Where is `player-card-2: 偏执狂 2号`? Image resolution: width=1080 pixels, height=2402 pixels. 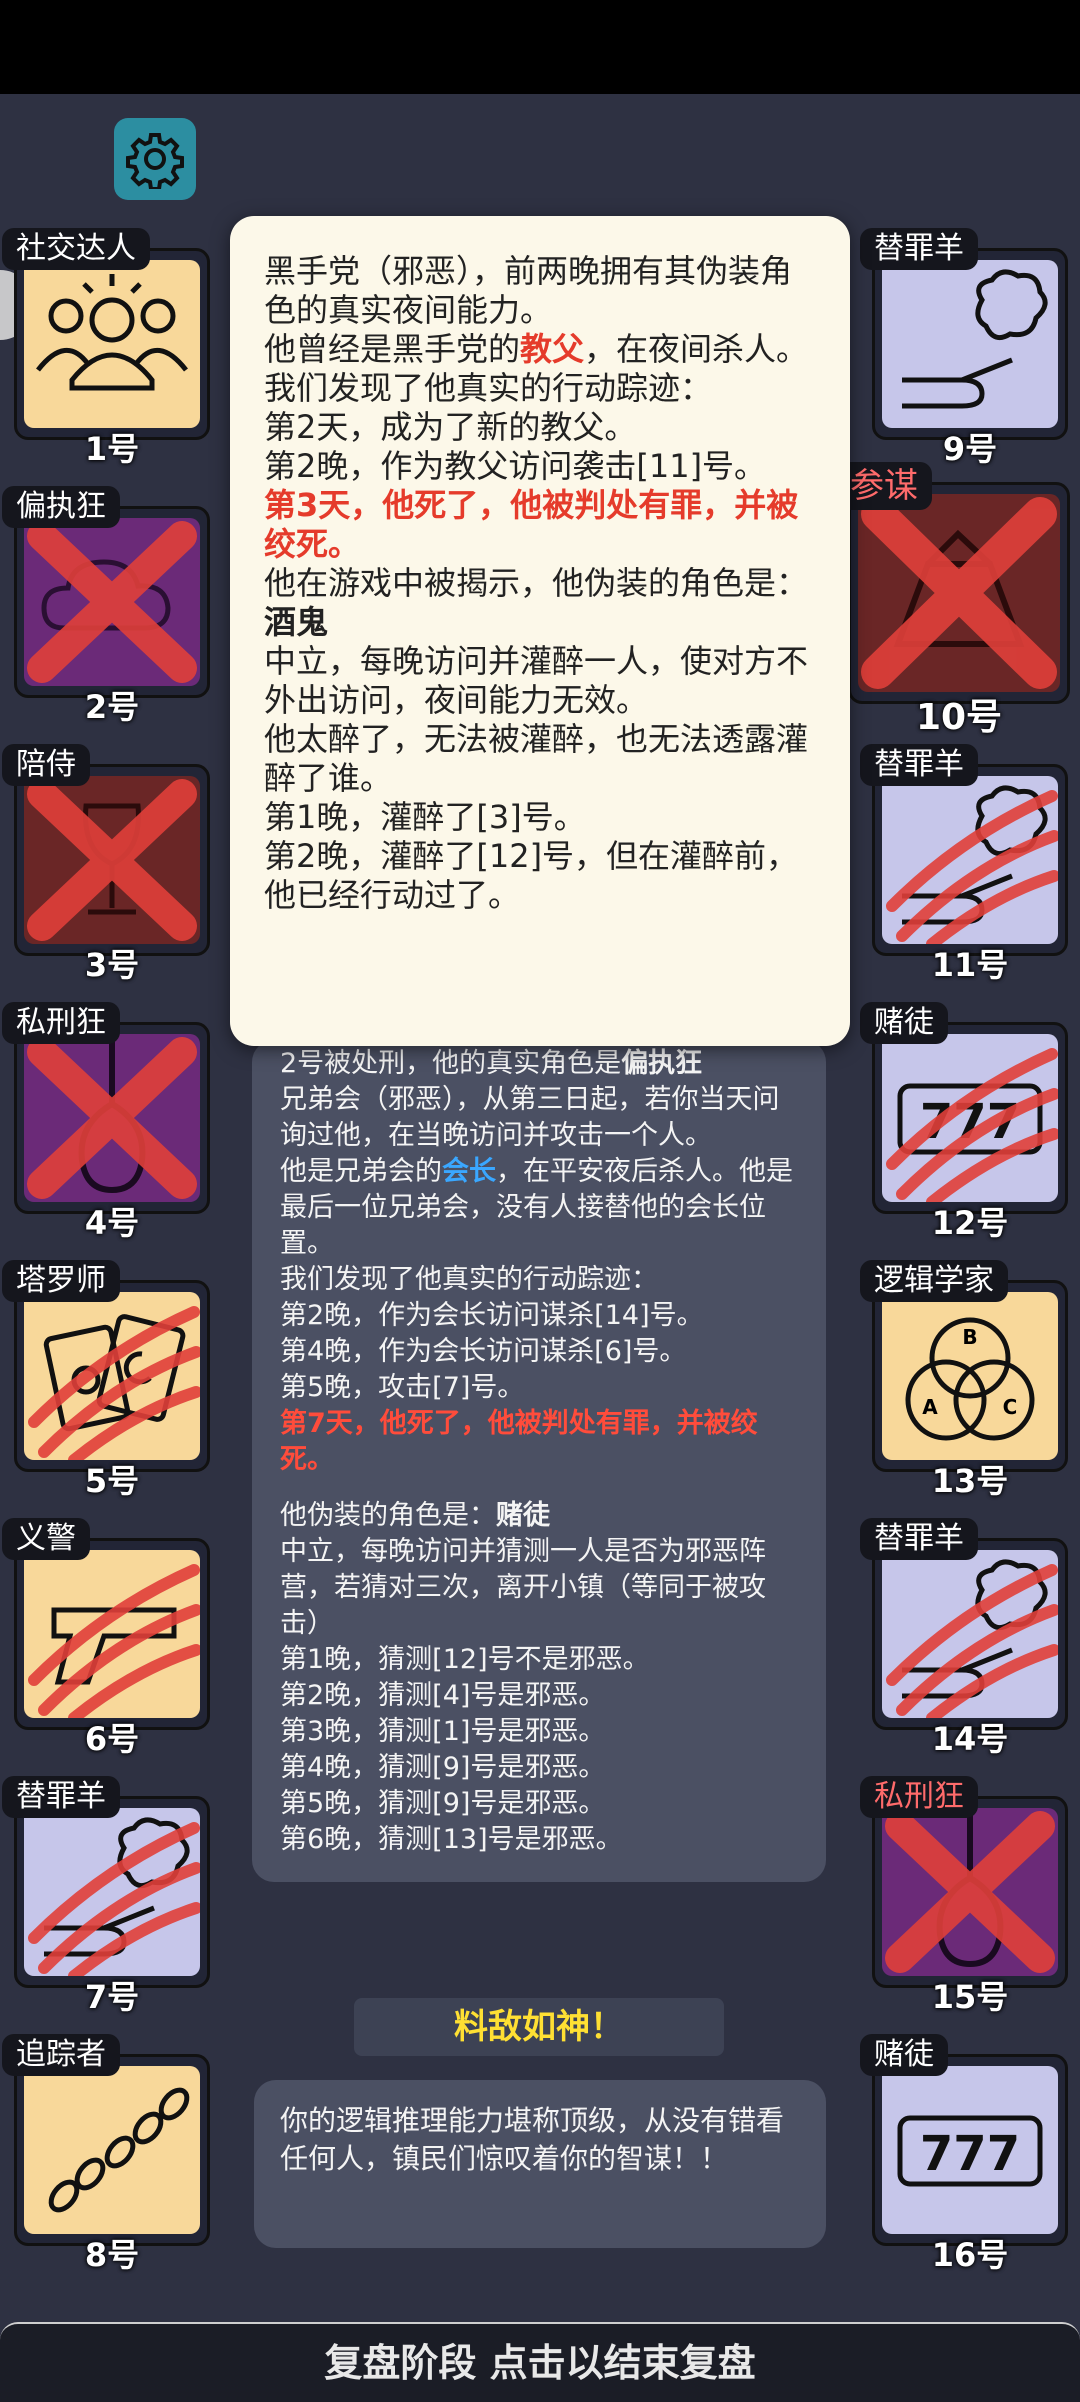
player-card-2: 偏执狂 2号 is located at coordinates (106, 606).